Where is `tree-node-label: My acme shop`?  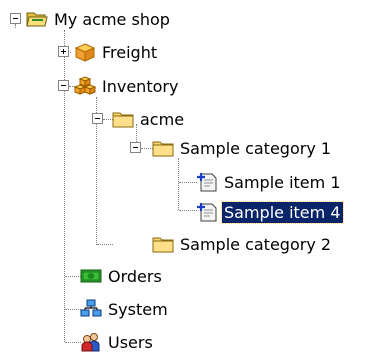
tree-node-label: My acme shop is located at coordinates (112, 19).